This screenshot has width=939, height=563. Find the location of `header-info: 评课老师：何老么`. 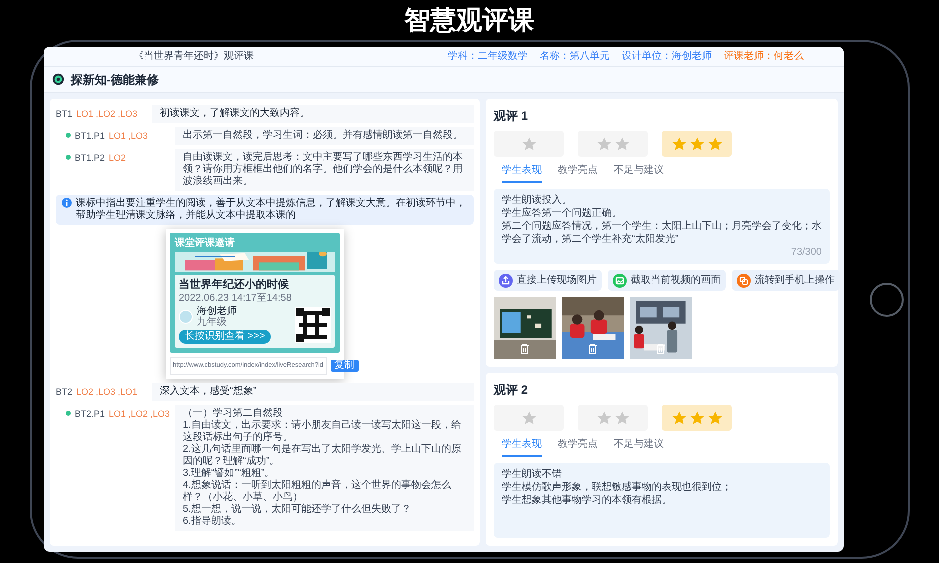

header-info: 评课老师：何老么 is located at coordinates (764, 57).